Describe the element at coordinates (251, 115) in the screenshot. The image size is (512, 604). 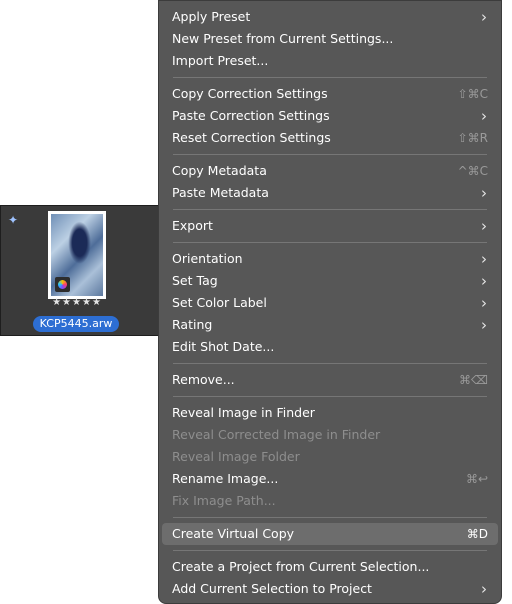
I see `menu-item-label: Paste Correction Settings` at that location.